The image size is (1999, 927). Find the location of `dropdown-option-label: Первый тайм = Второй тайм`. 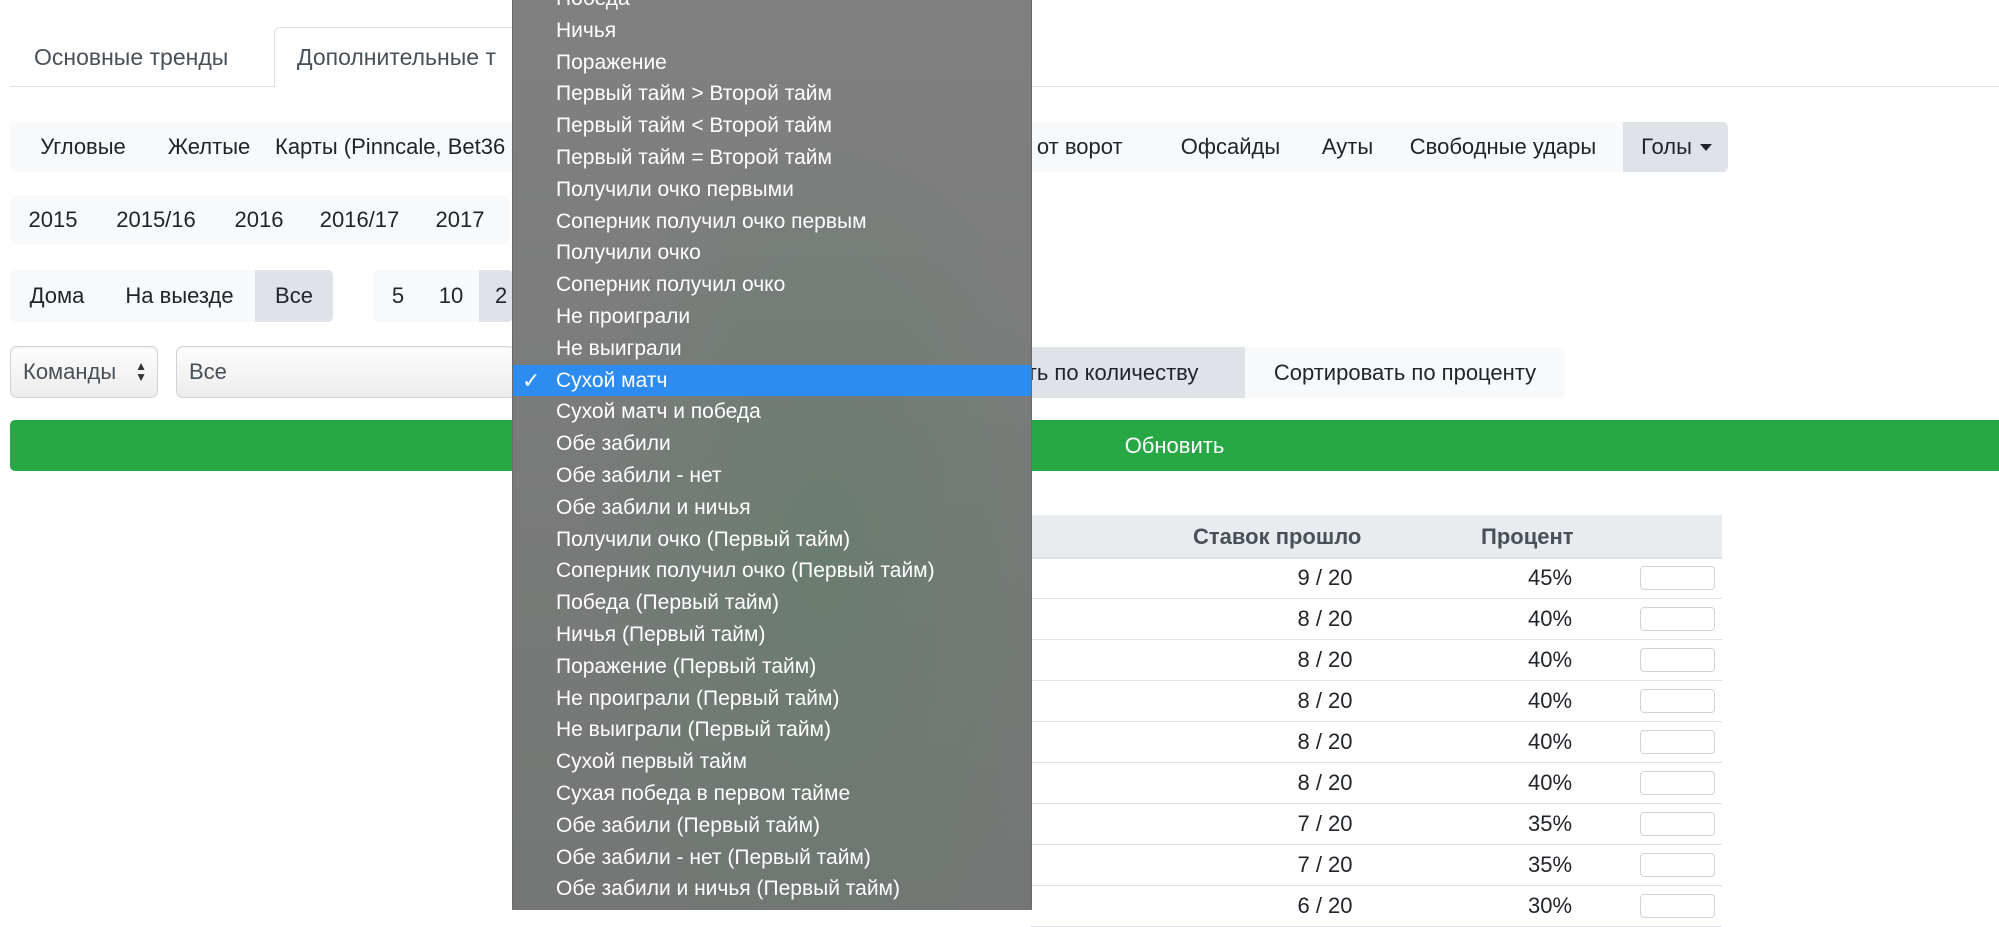

dropdown-option-label: Первый тайм = Второй тайм is located at coordinates (694, 157).